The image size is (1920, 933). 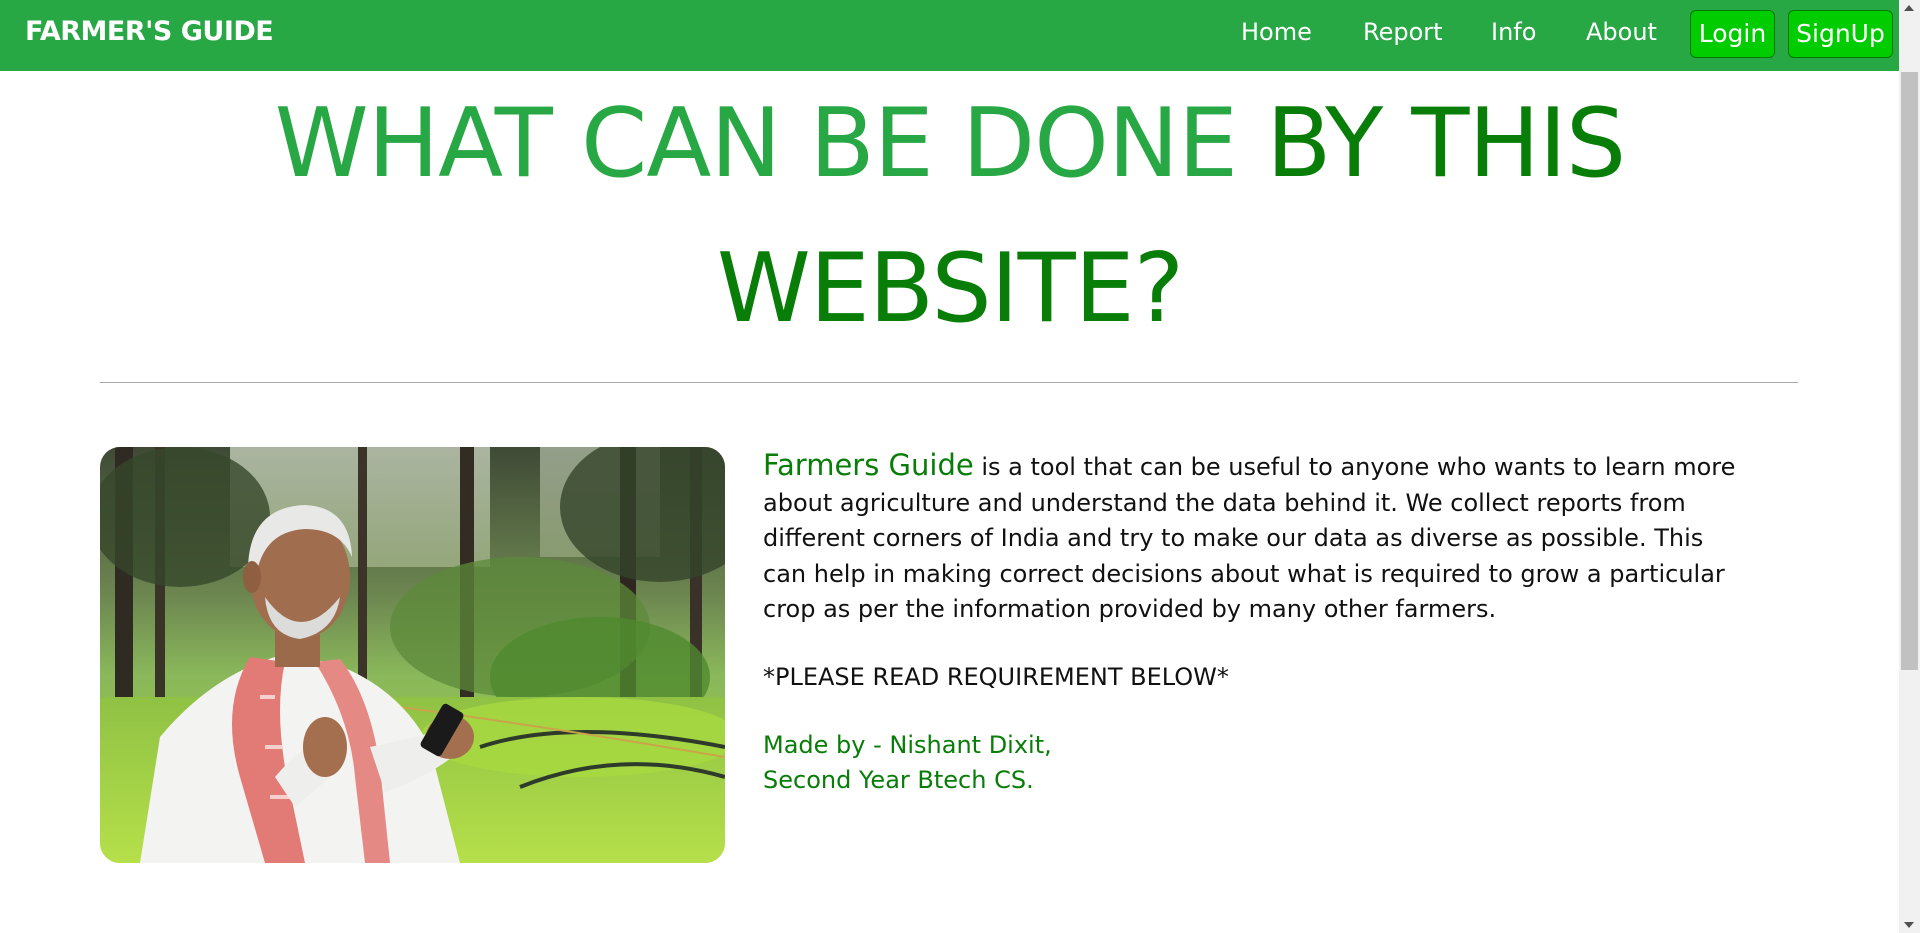 I want to click on about-brand-name: Farmers Guide, so click(x=868, y=465).